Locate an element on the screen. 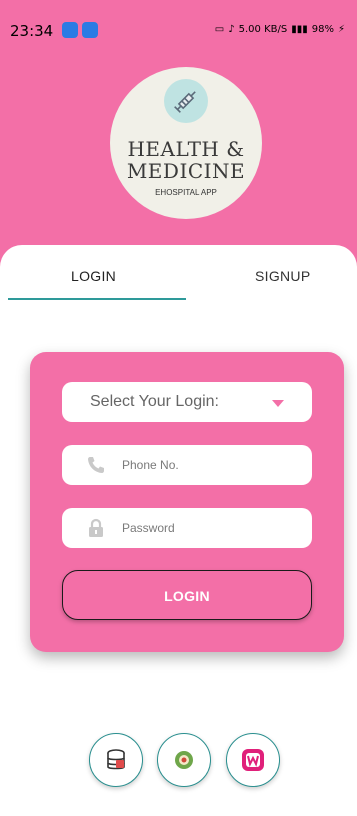  database-button is located at coordinates (116, 760).